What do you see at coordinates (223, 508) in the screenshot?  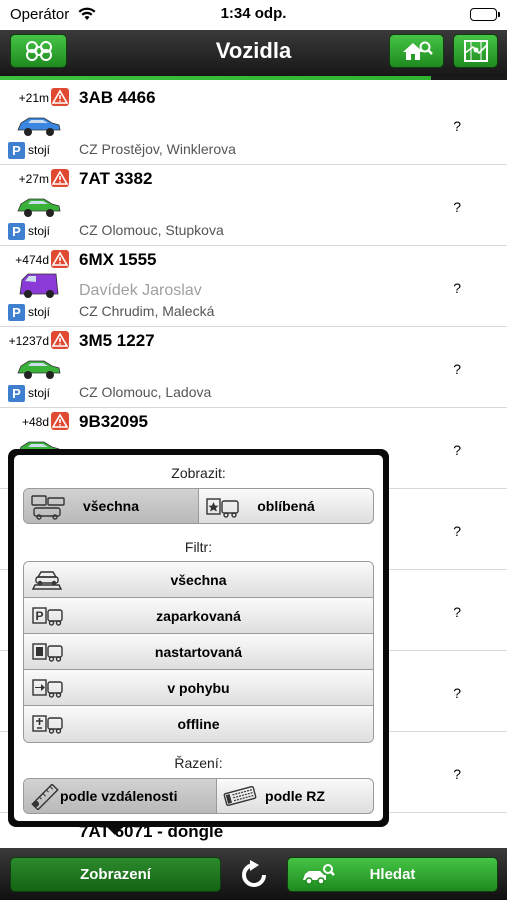 I see `favorite-vehicle-icon` at bounding box center [223, 508].